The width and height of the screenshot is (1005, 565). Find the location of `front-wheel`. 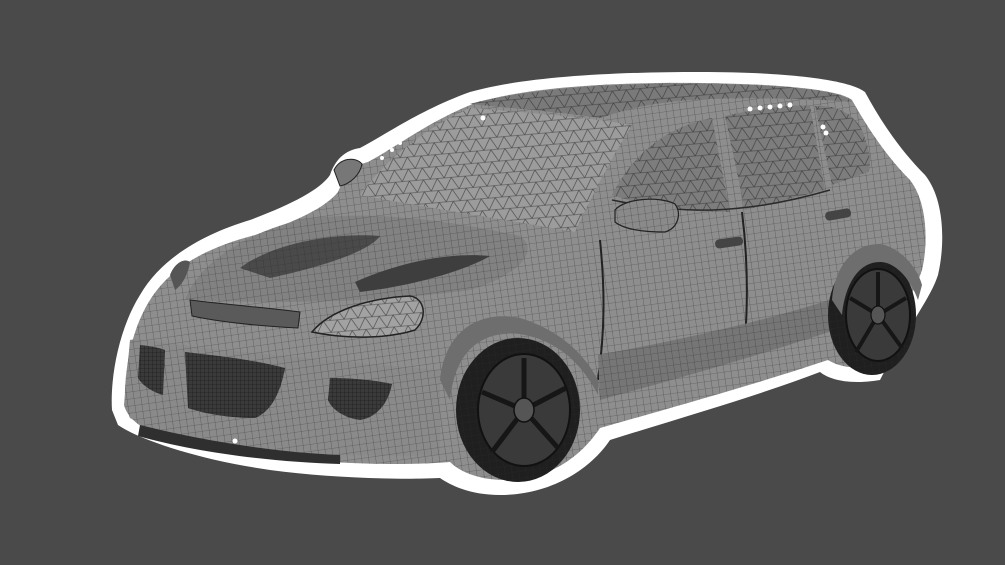

front-wheel is located at coordinates (518, 410).